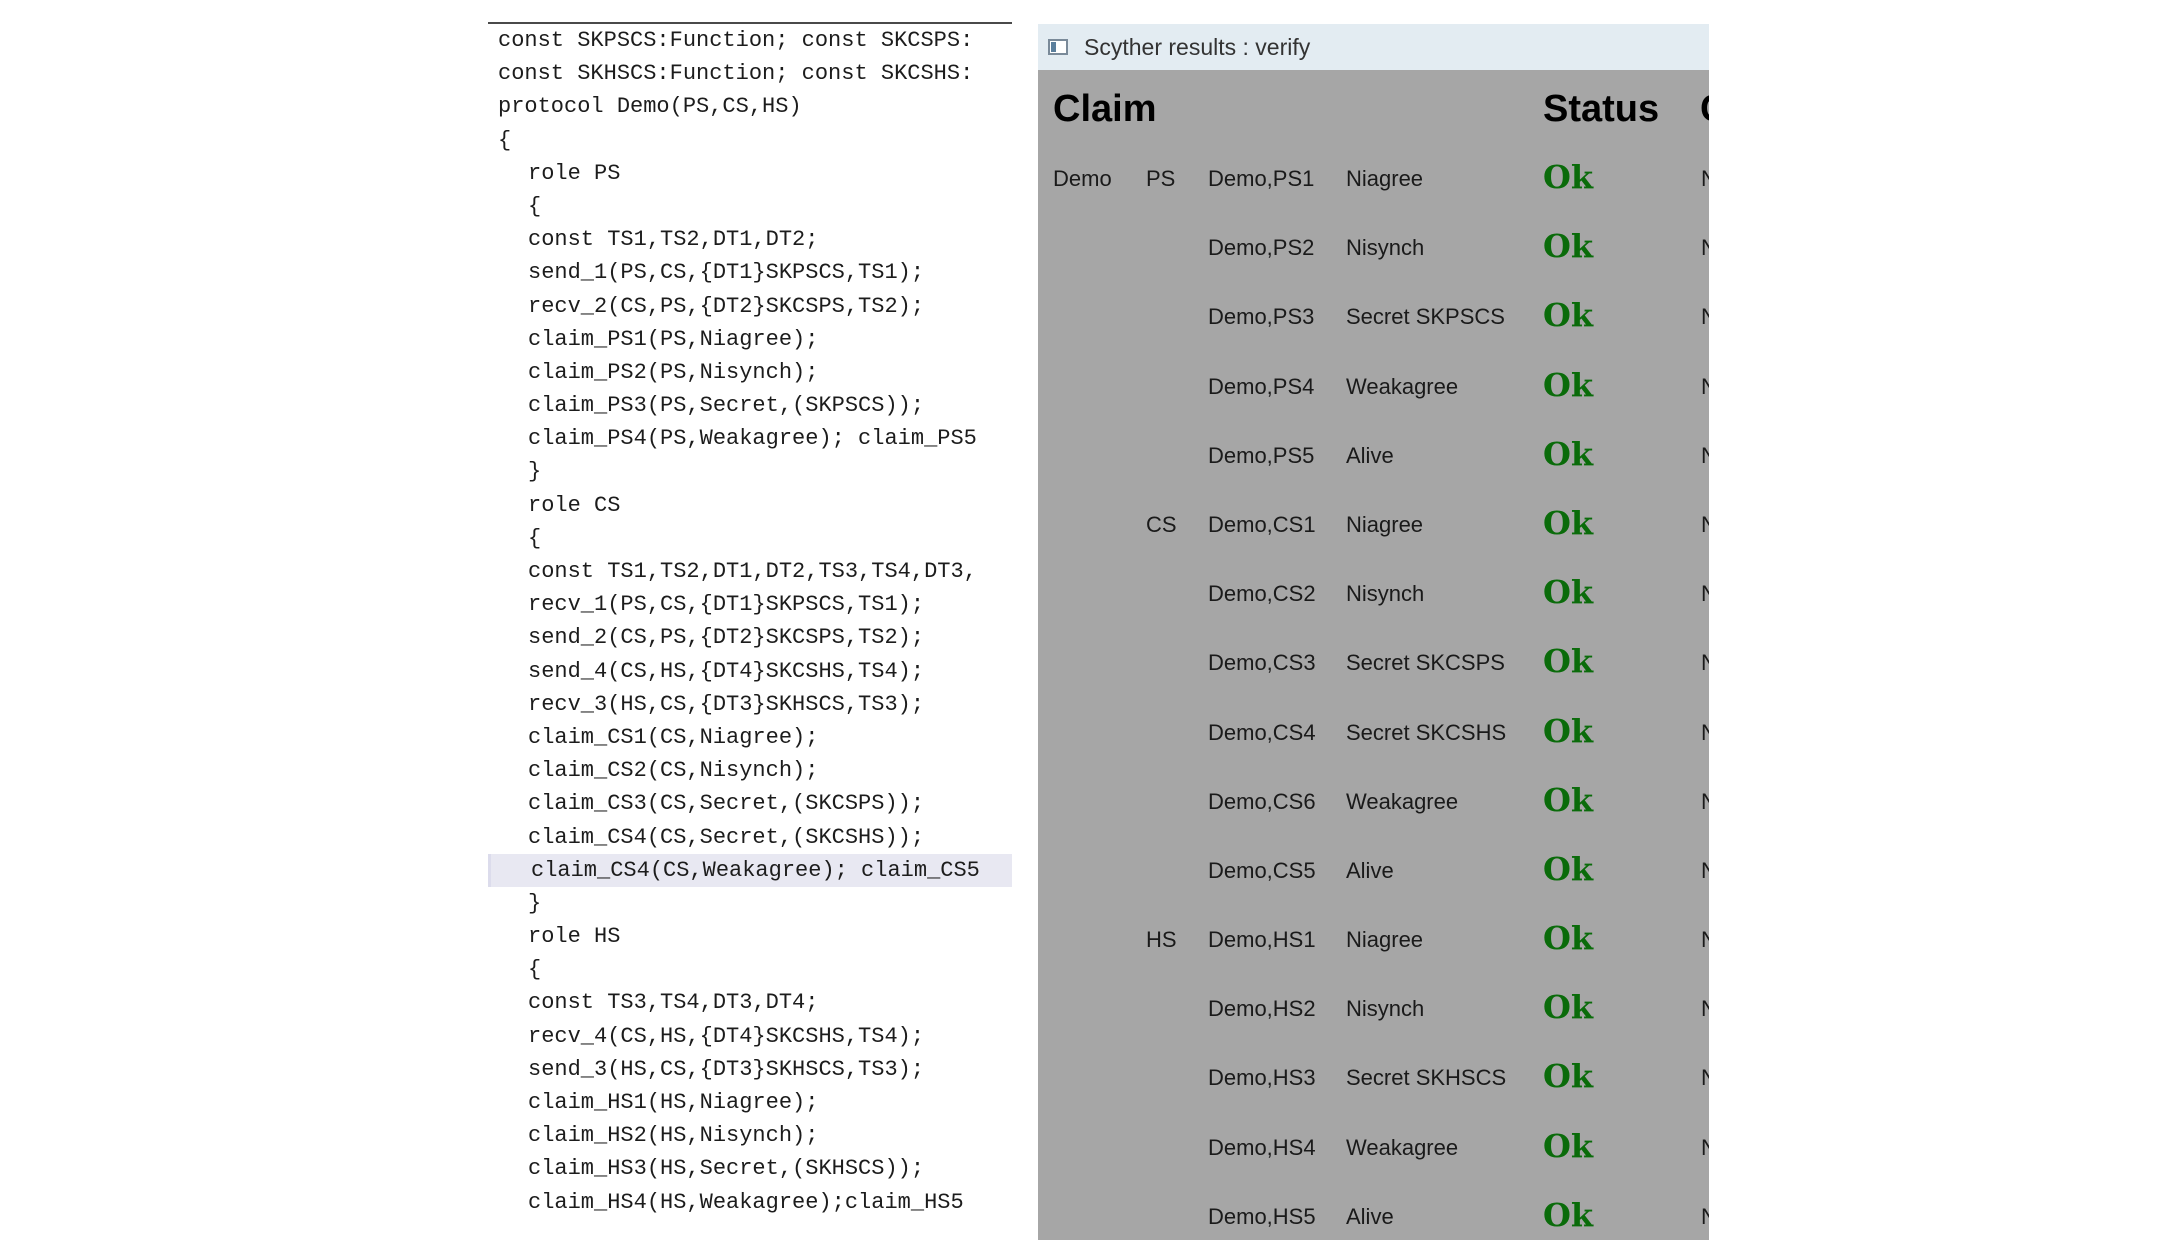 The width and height of the screenshot is (2182, 1257). I want to click on result-row: Demo,PS4 Weakagree Ok N, so click(1373, 390).